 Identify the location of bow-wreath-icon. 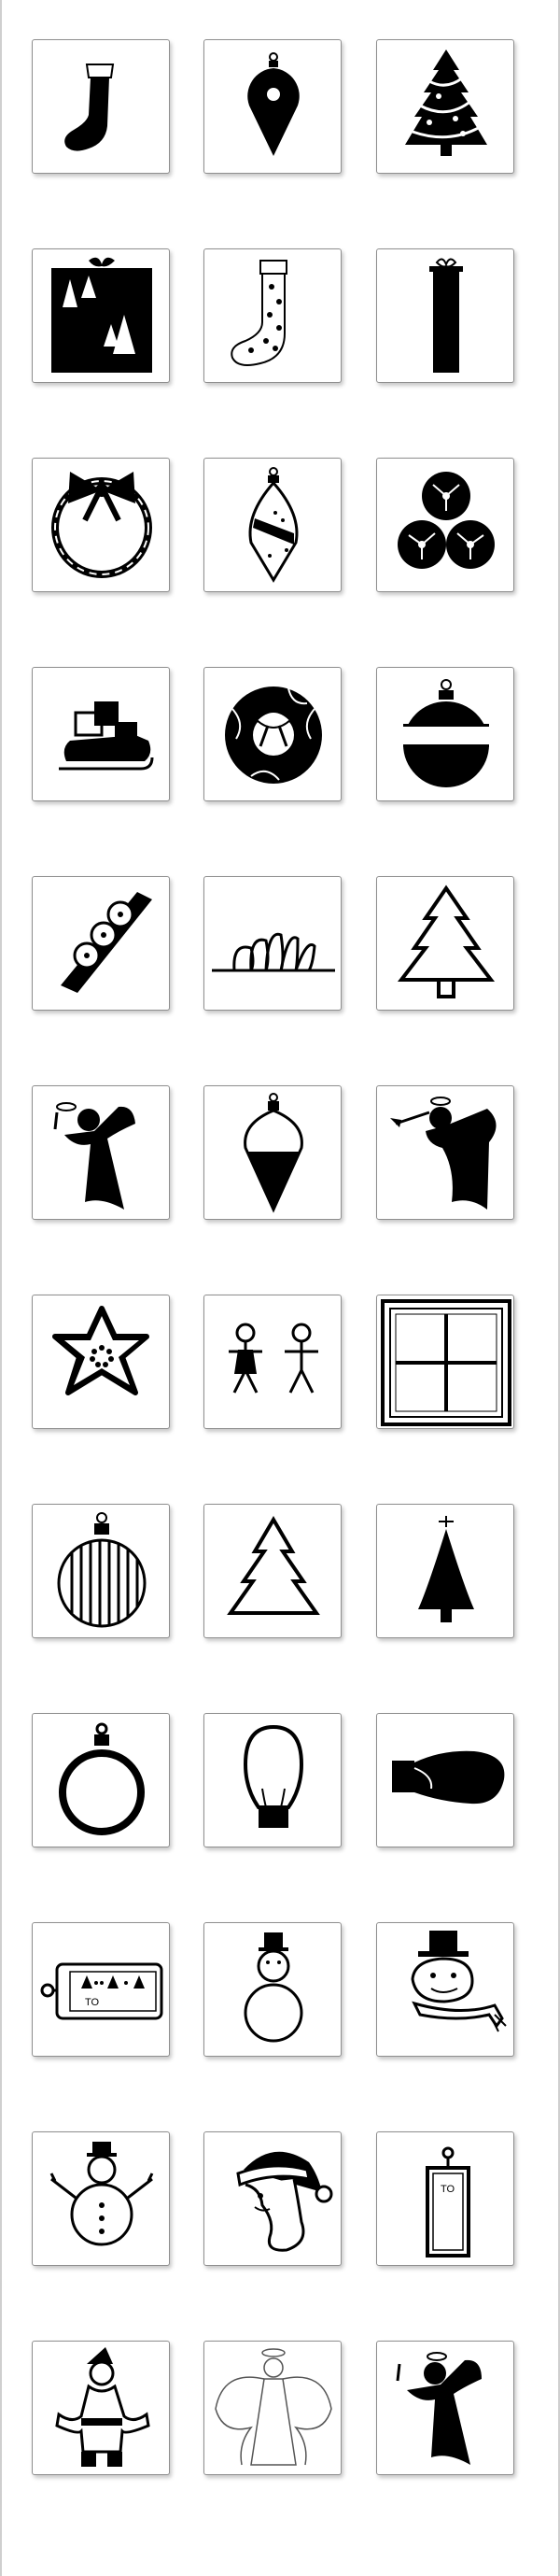
(101, 525).